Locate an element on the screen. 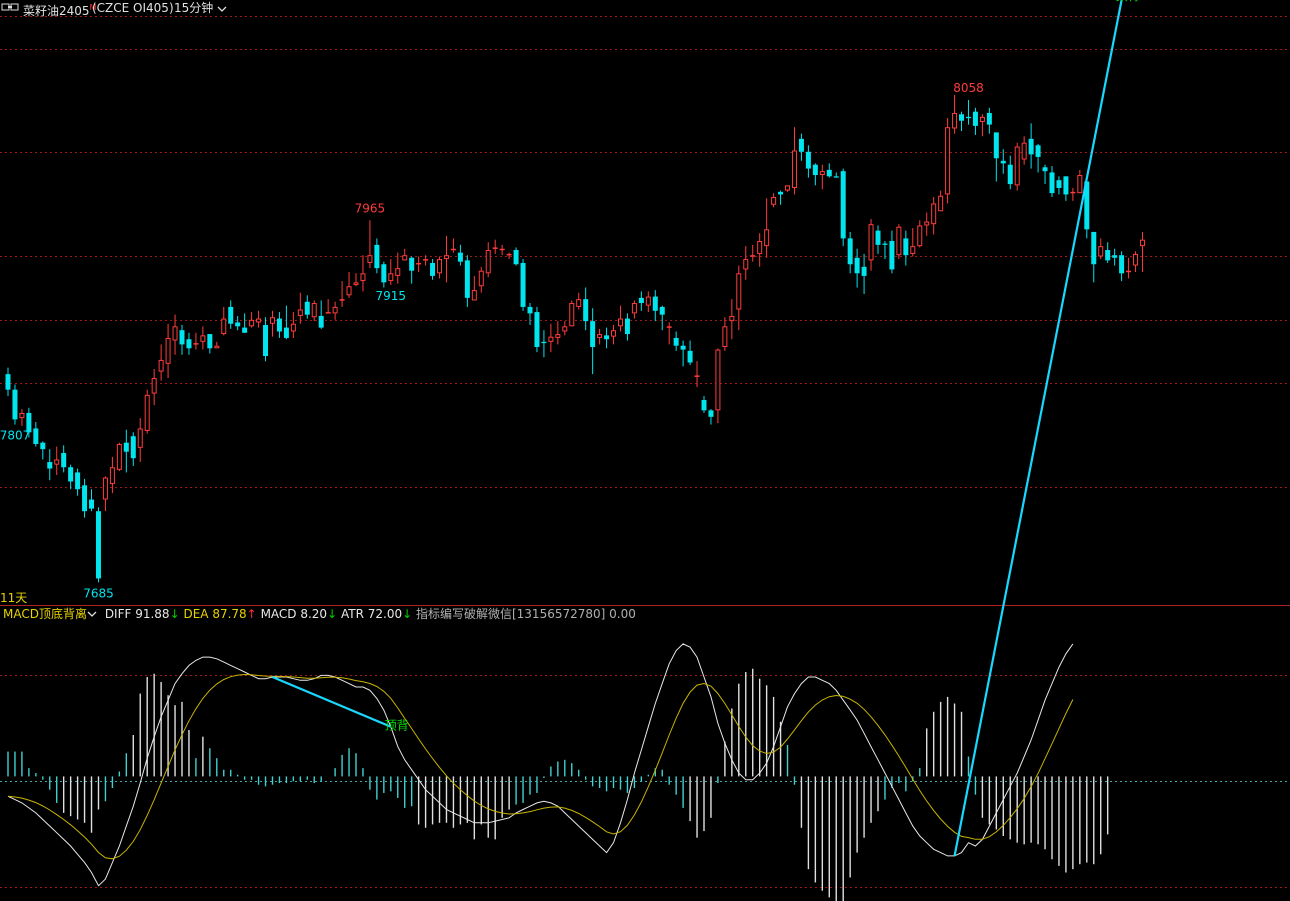  divergence-label: 顶背 is located at coordinates (397, 726).